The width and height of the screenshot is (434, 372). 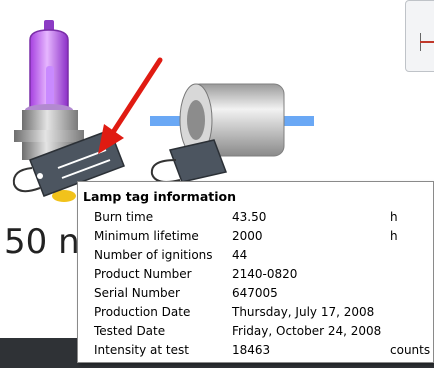 I want to click on row-value: 43.50, so click(x=249, y=217).